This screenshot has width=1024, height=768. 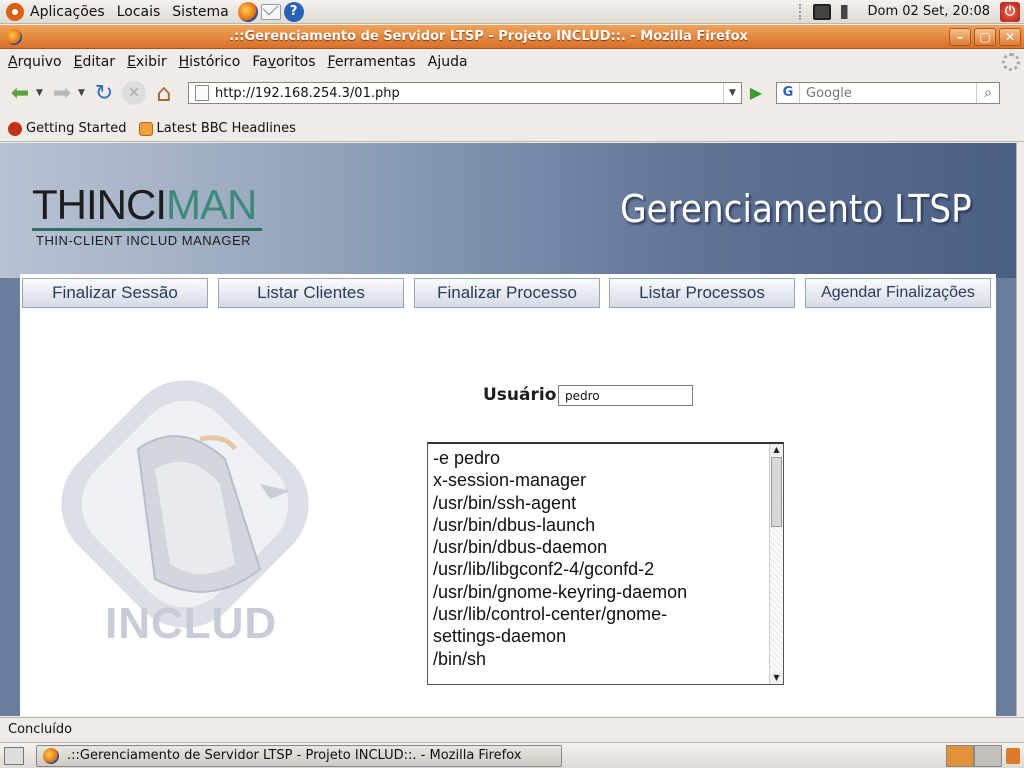 What do you see at coordinates (732, 93) in the screenshot?
I see `url-history-dropdown-icon: ▼` at bounding box center [732, 93].